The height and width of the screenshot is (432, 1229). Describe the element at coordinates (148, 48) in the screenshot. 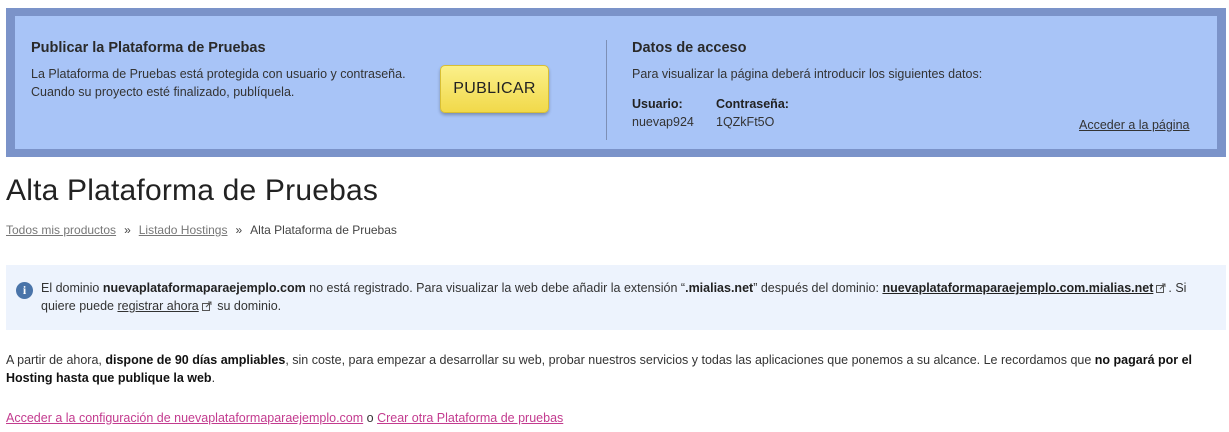

I see `publish-title: Publicar la Plataforma de Pruebas` at that location.